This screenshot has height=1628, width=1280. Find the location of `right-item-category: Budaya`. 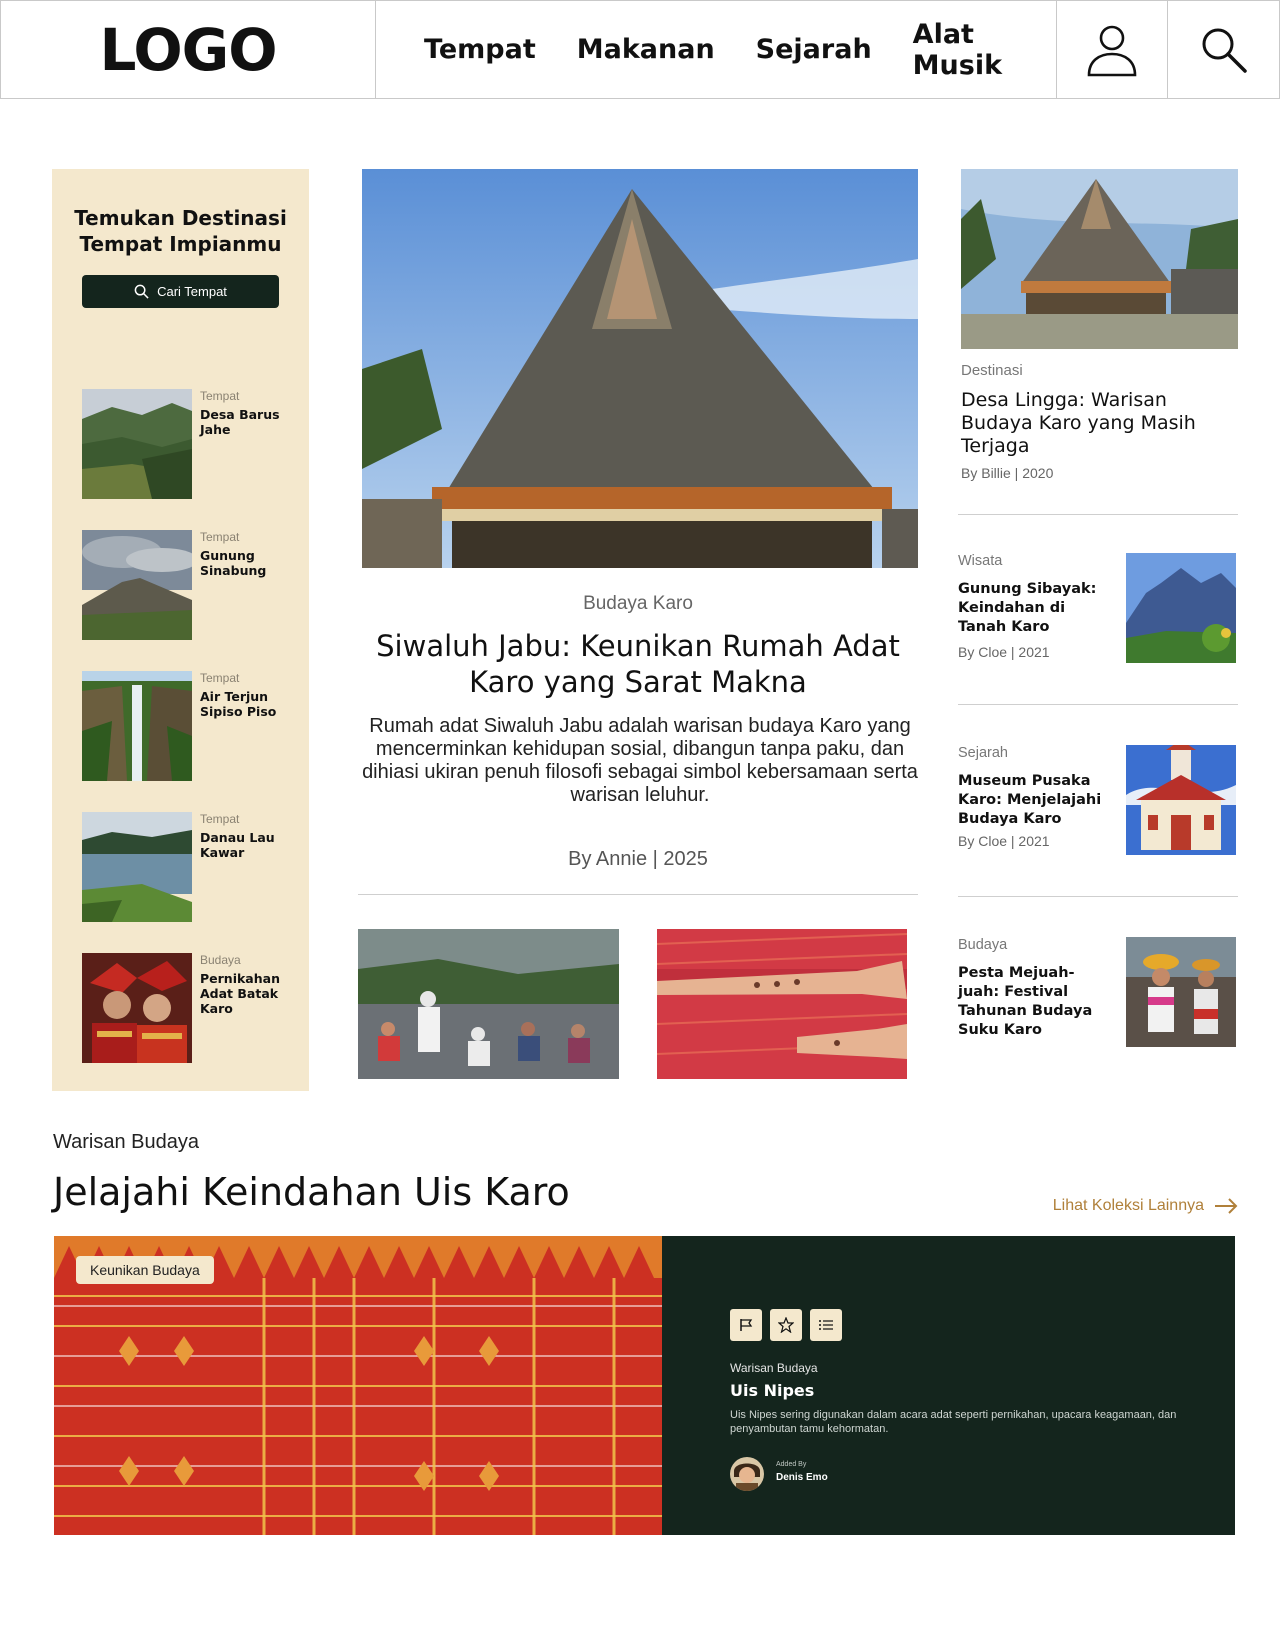

right-item-category: Budaya is located at coordinates (983, 945).